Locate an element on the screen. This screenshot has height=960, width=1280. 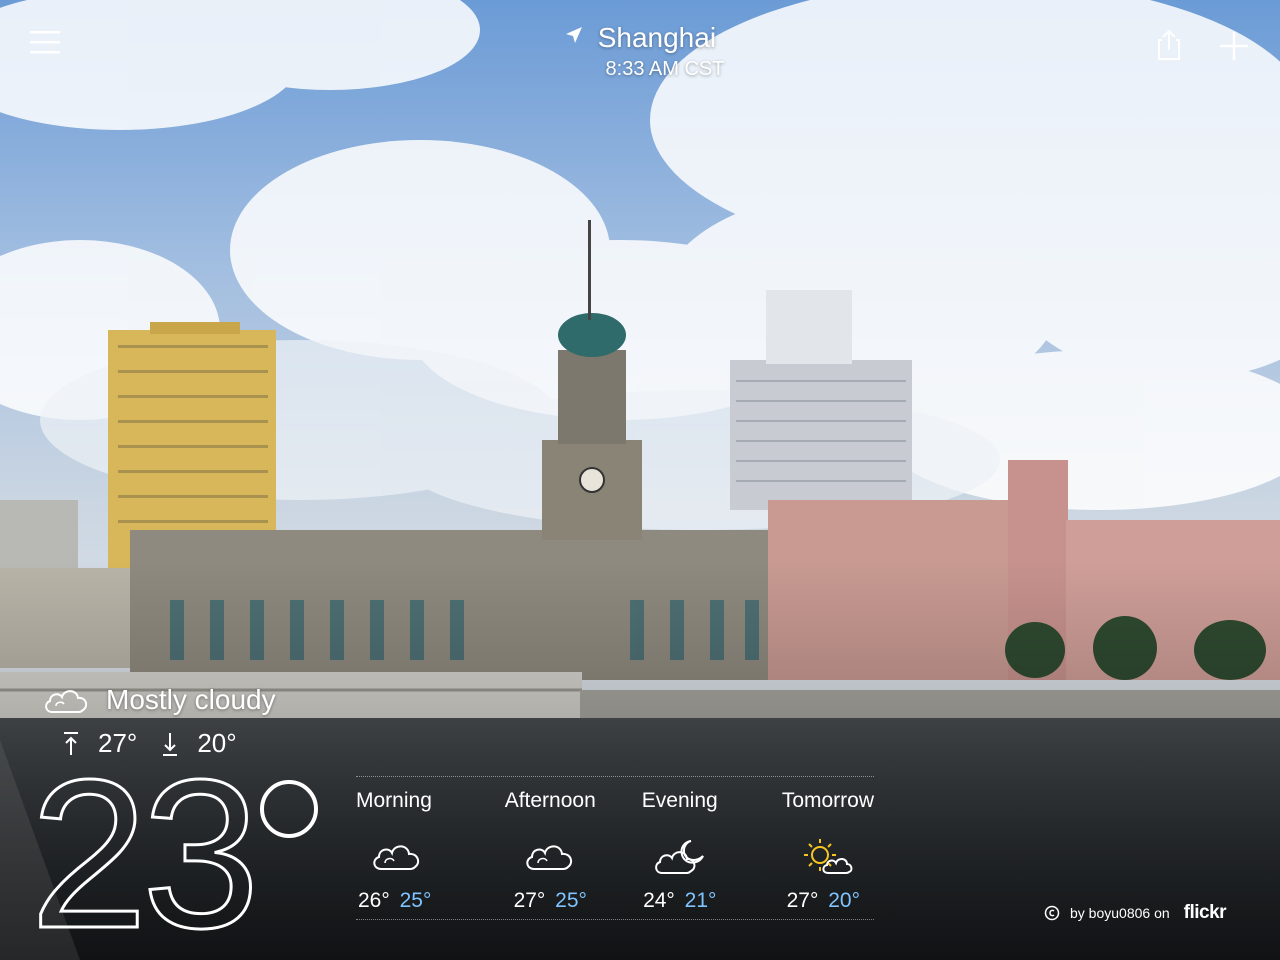
add-icon is located at coordinates (1234, 46).